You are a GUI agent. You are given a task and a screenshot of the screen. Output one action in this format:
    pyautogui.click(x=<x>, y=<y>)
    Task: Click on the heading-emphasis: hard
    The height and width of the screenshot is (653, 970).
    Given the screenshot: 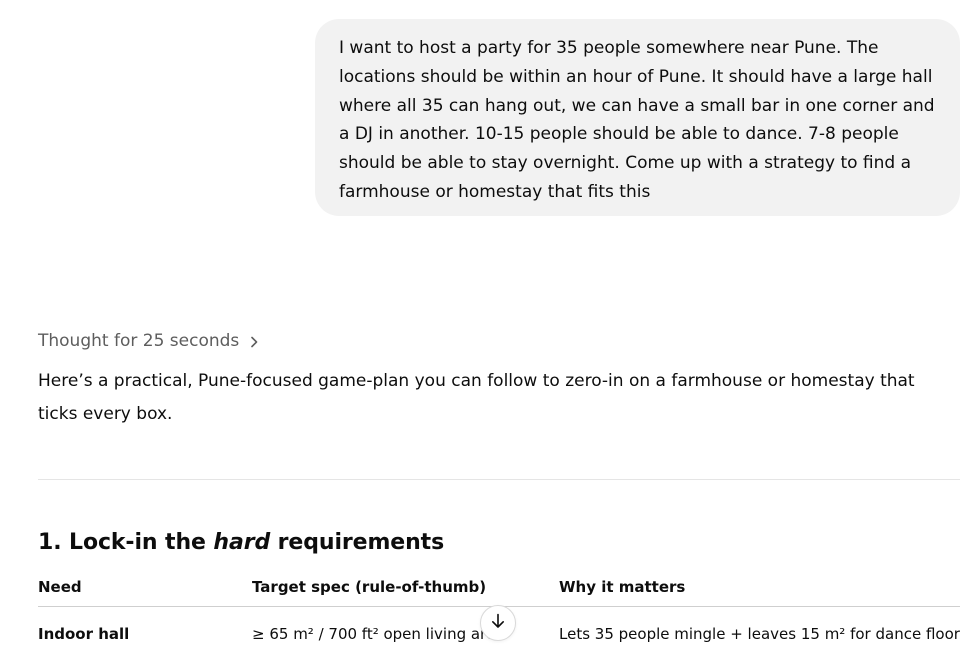 What is the action you would take?
    pyautogui.click(x=242, y=542)
    